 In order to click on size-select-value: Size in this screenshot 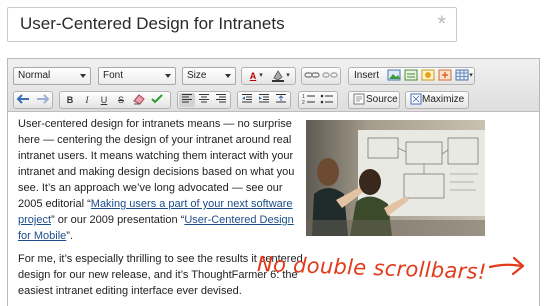, I will do `click(197, 75)`.